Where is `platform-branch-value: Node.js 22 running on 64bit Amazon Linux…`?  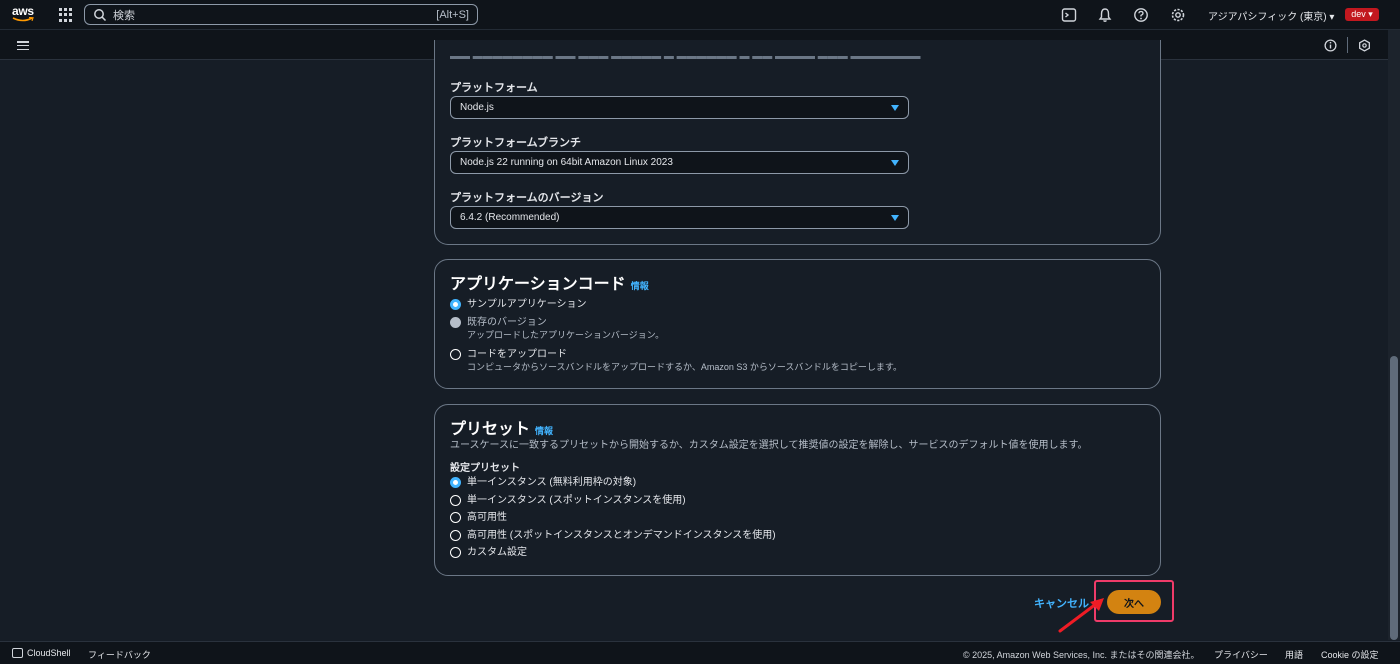
platform-branch-value: Node.js 22 running on 64bit Amazon Linux… is located at coordinates (566, 162).